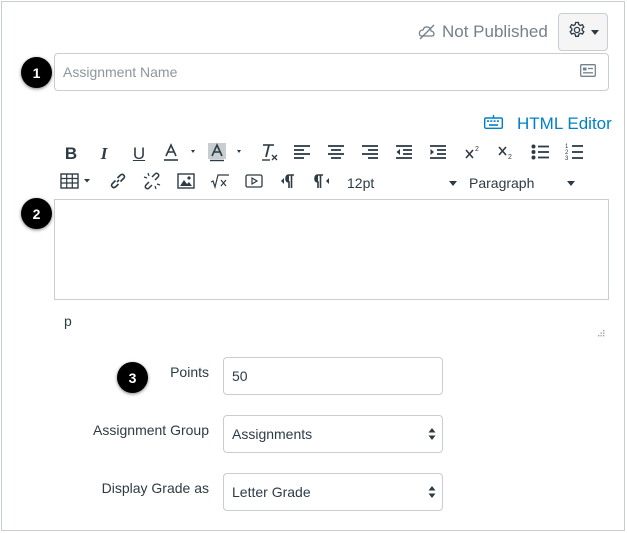  I want to click on settings-button, so click(583, 32).